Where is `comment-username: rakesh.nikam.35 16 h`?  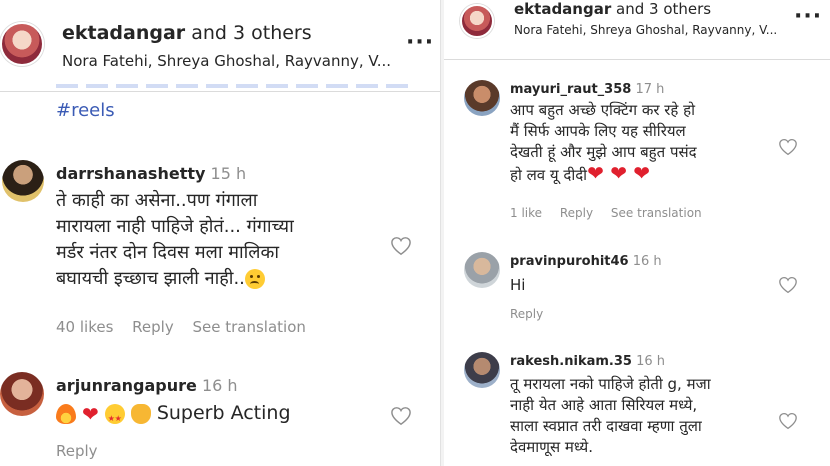 comment-username: rakesh.nikam.35 16 h is located at coordinates (587, 361).